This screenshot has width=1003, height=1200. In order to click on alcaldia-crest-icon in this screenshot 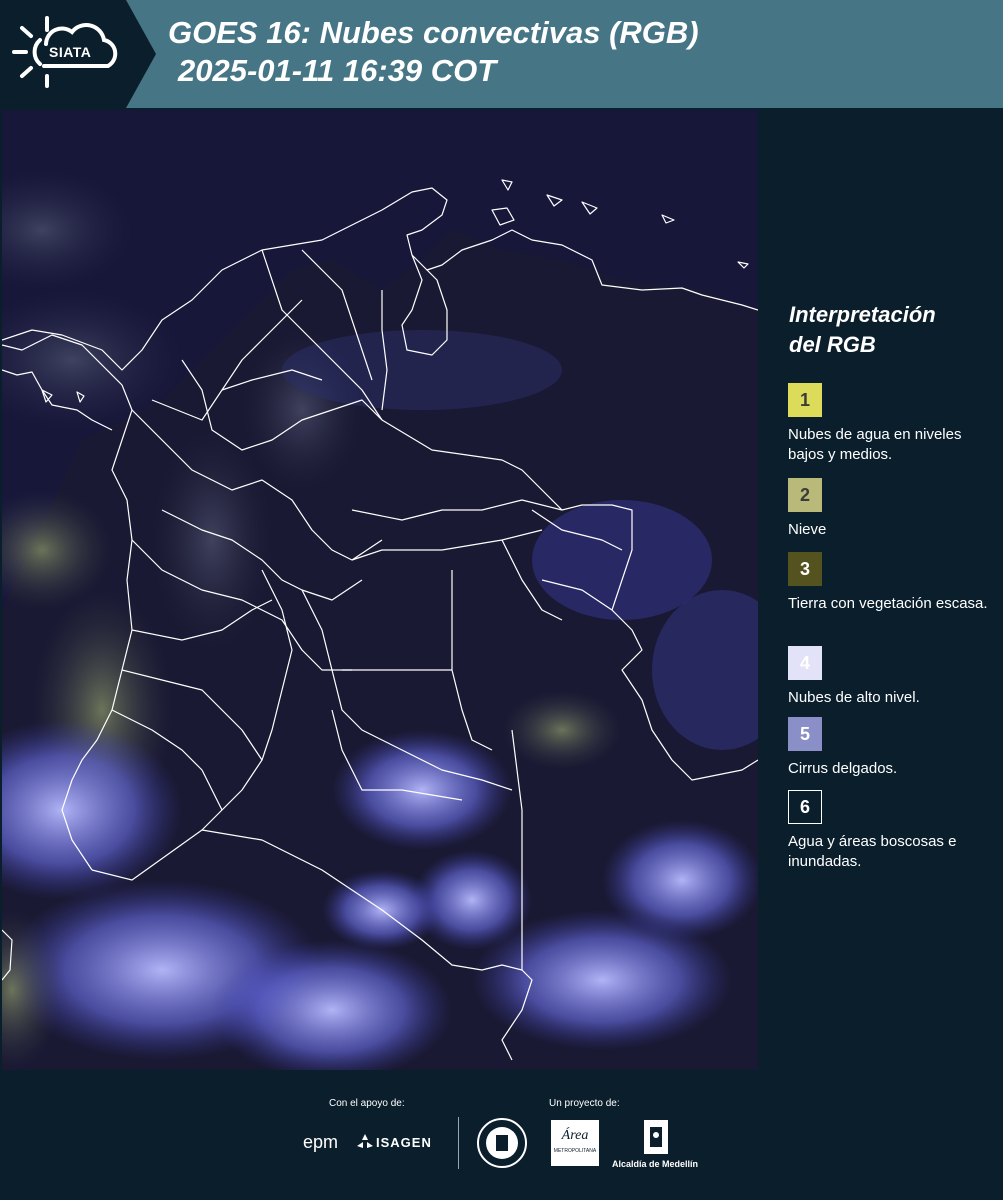, I will do `click(656, 1139)`.